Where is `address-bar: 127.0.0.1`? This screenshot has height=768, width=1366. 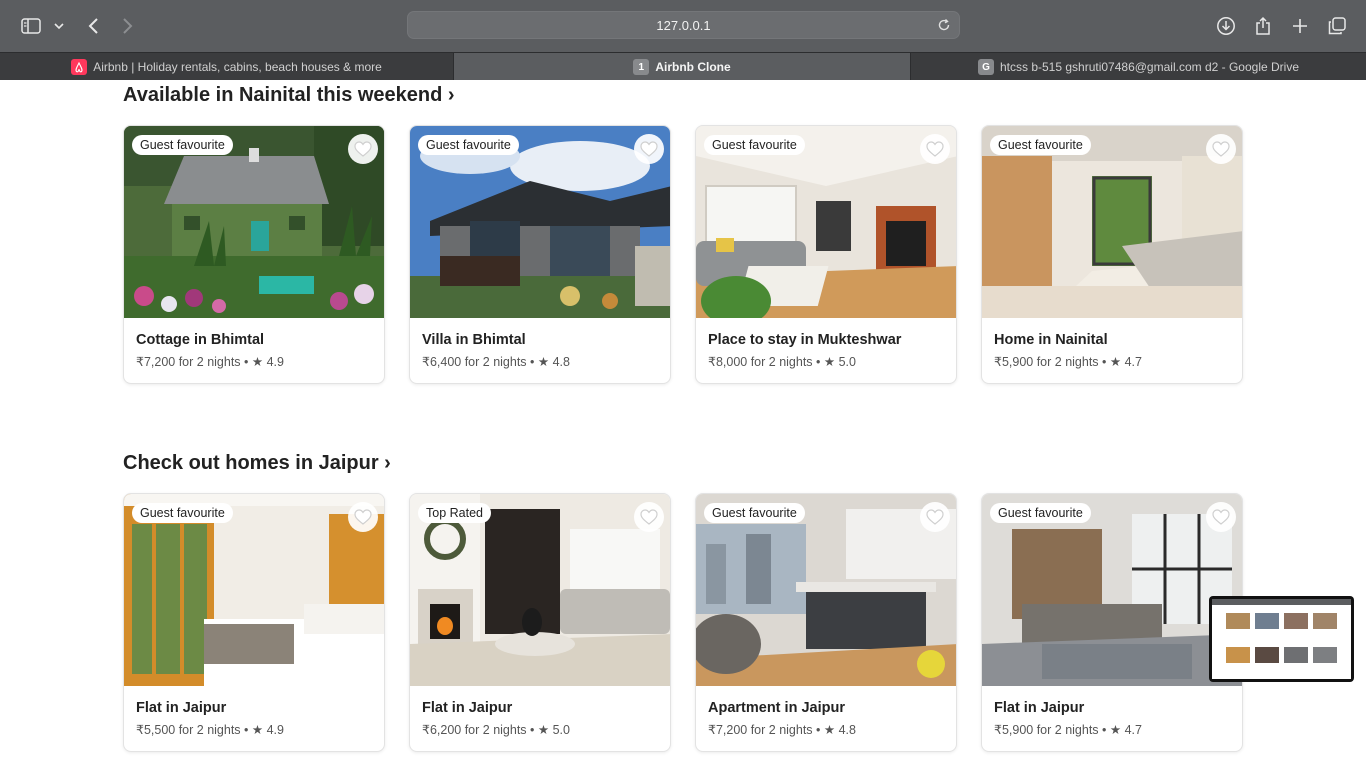 address-bar: 127.0.0.1 is located at coordinates (683, 25).